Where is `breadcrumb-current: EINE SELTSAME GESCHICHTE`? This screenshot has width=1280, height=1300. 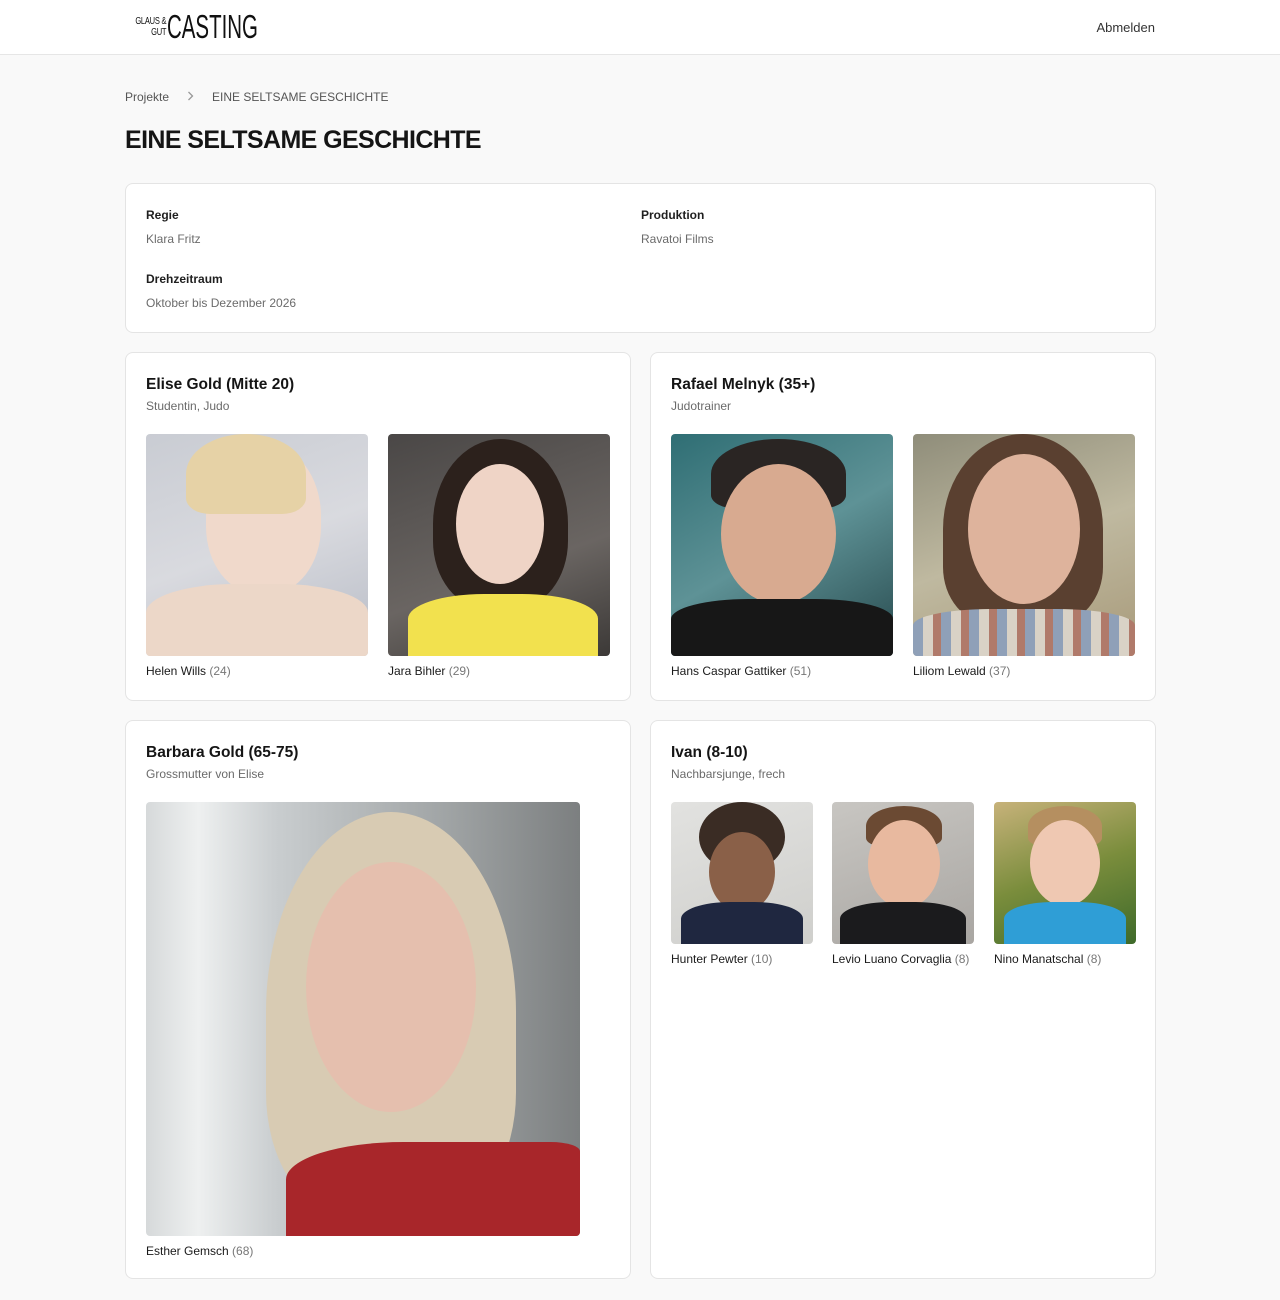 breadcrumb-current: EINE SELTSAME GESCHICHTE is located at coordinates (300, 97).